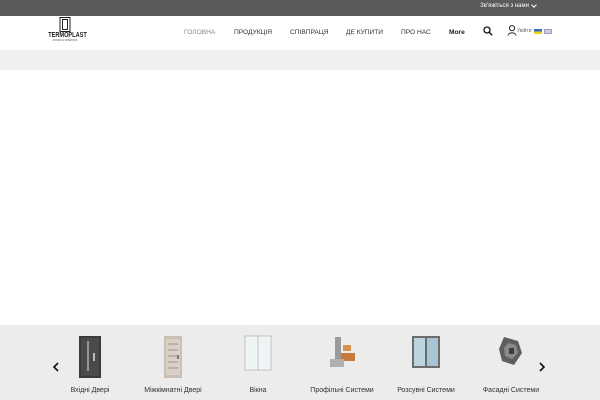 This screenshot has height=400, width=600. Describe the element at coordinates (510, 351) in the screenshot. I see `facade-system-icon` at that location.